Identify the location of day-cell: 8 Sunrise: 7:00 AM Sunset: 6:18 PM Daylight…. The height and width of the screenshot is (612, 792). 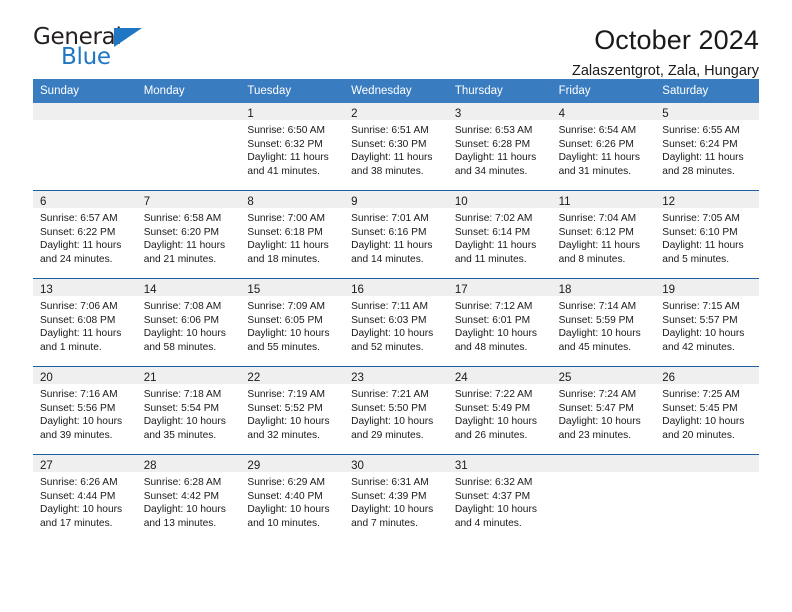
(292, 235).